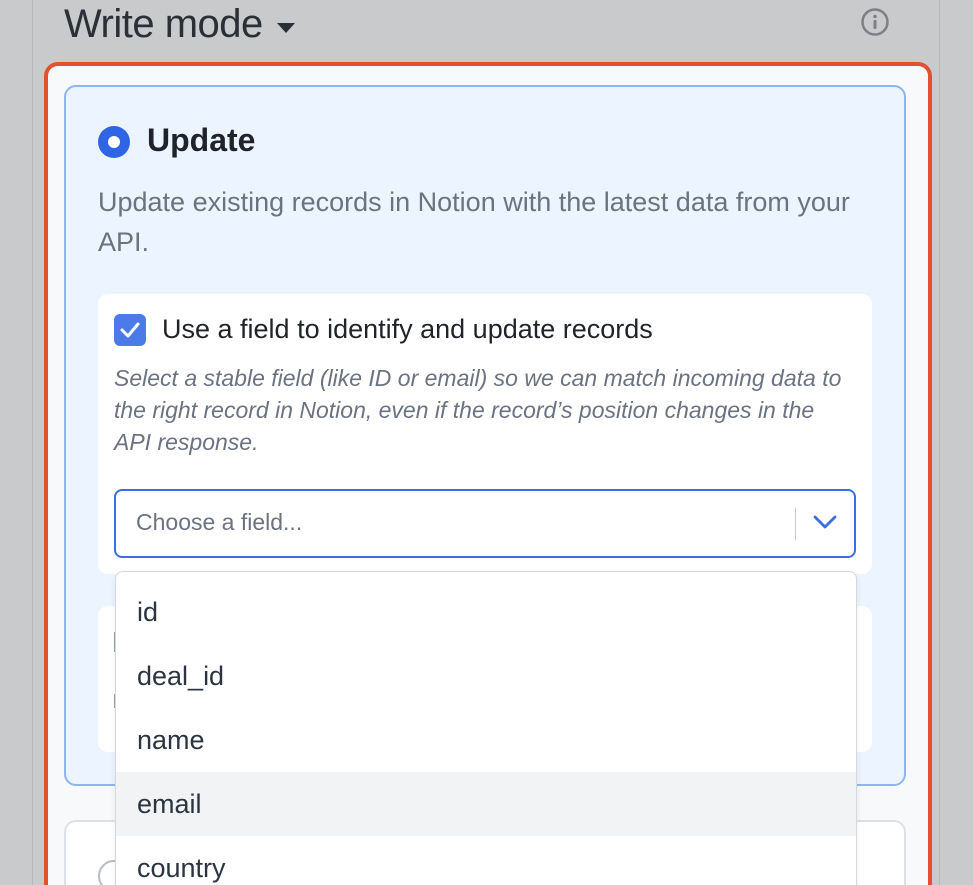 This screenshot has height=885, width=973. What do you see at coordinates (875, 22) in the screenshot?
I see `info-icon` at bounding box center [875, 22].